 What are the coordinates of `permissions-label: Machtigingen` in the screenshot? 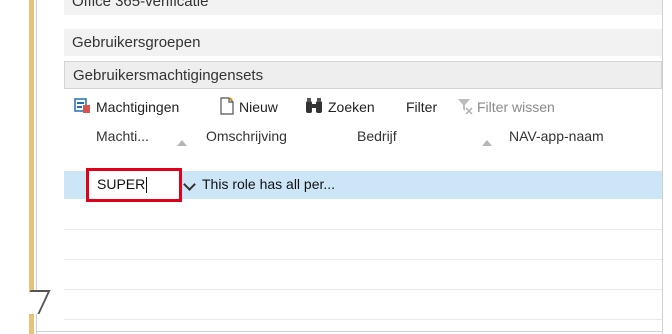 It's located at (138, 107).